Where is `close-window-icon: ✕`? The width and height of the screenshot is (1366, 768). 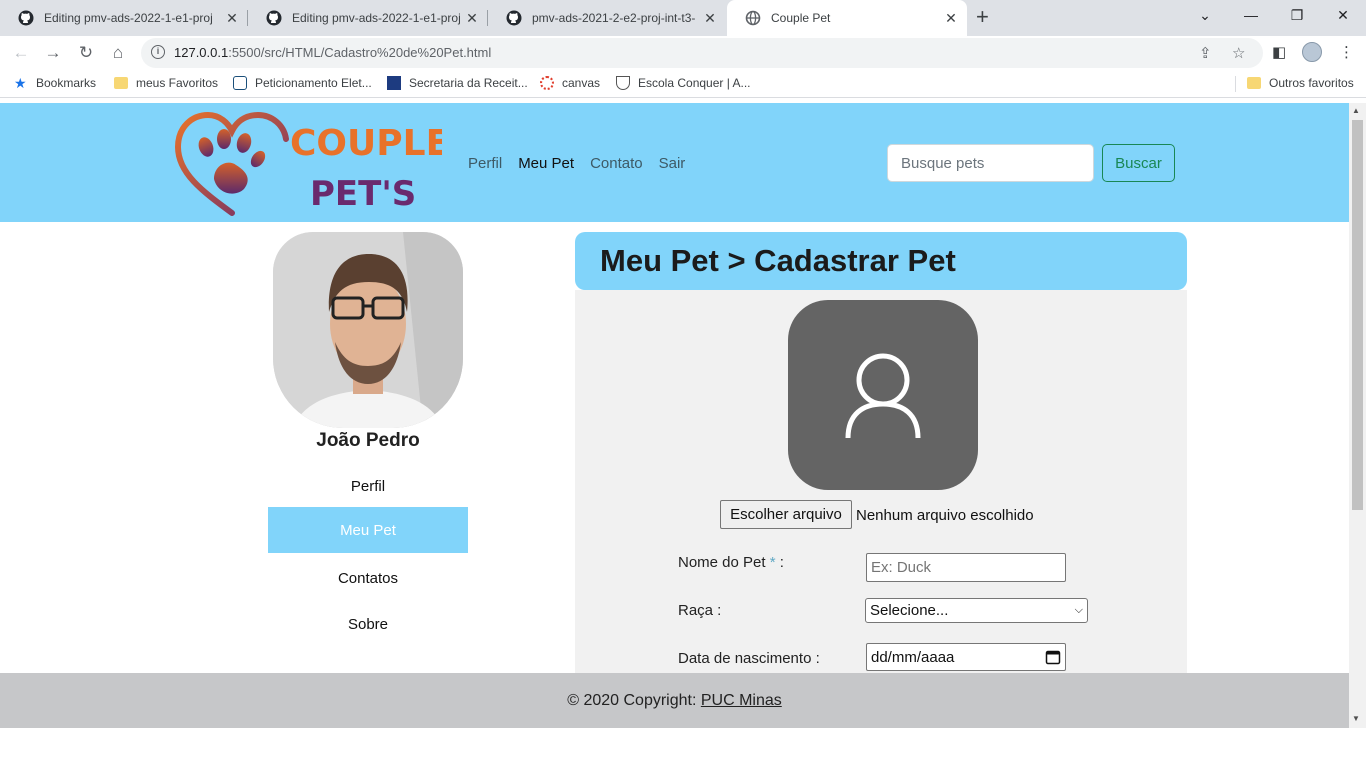 close-window-icon: ✕ is located at coordinates (1343, 15).